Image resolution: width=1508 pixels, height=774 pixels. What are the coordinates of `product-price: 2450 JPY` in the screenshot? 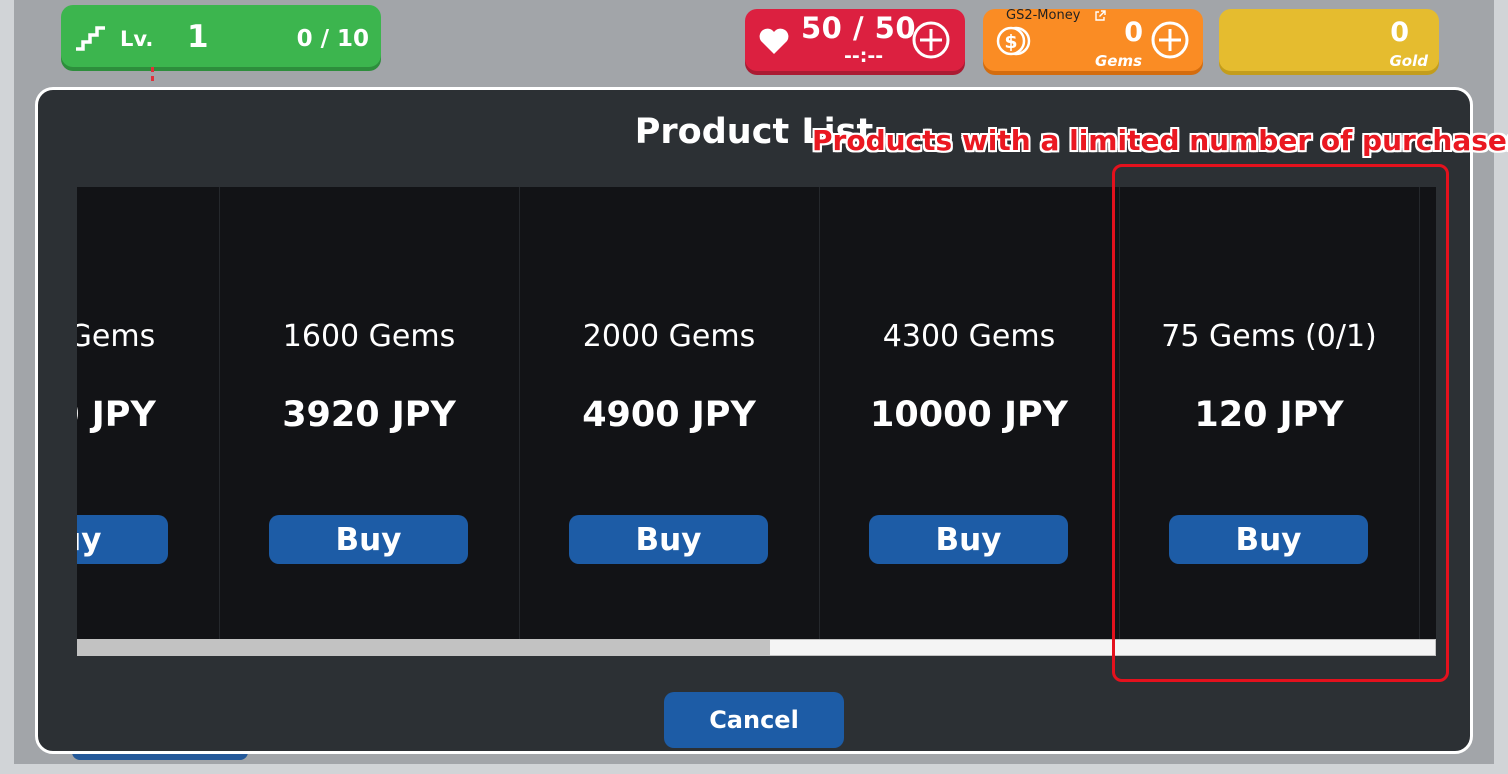 It's located at (116, 415).